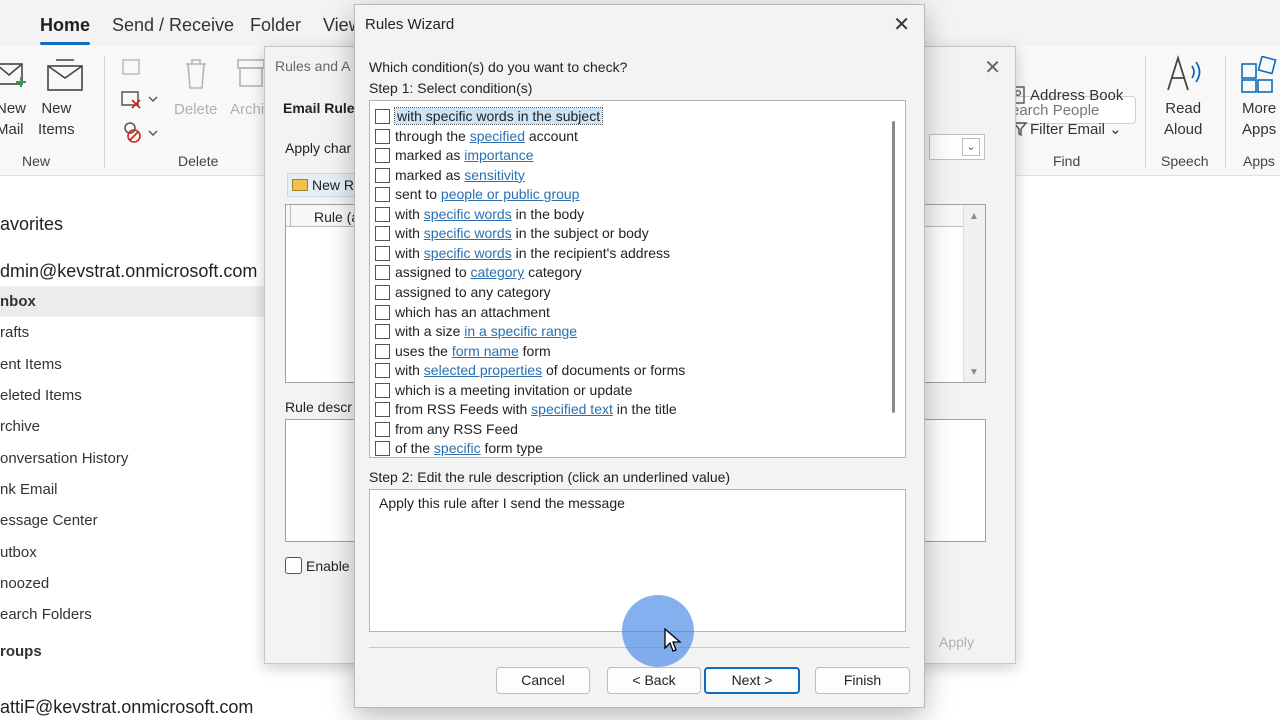 This screenshot has height=720, width=1280. I want to click on condition-link: selected properties, so click(483, 370).